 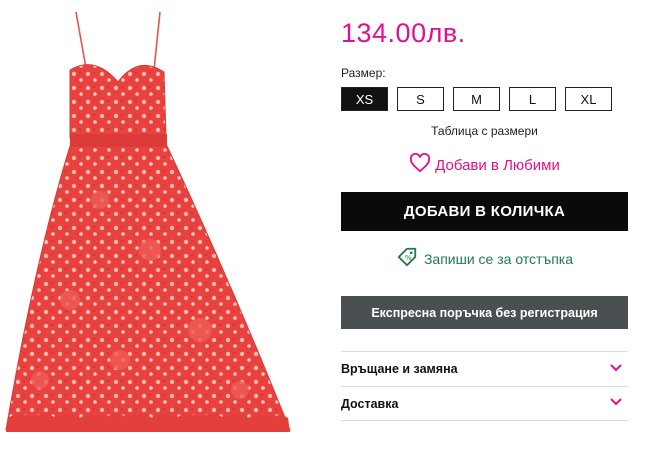 I want to click on add-to-favorites-label: Добави в Любими, so click(x=497, y=165).